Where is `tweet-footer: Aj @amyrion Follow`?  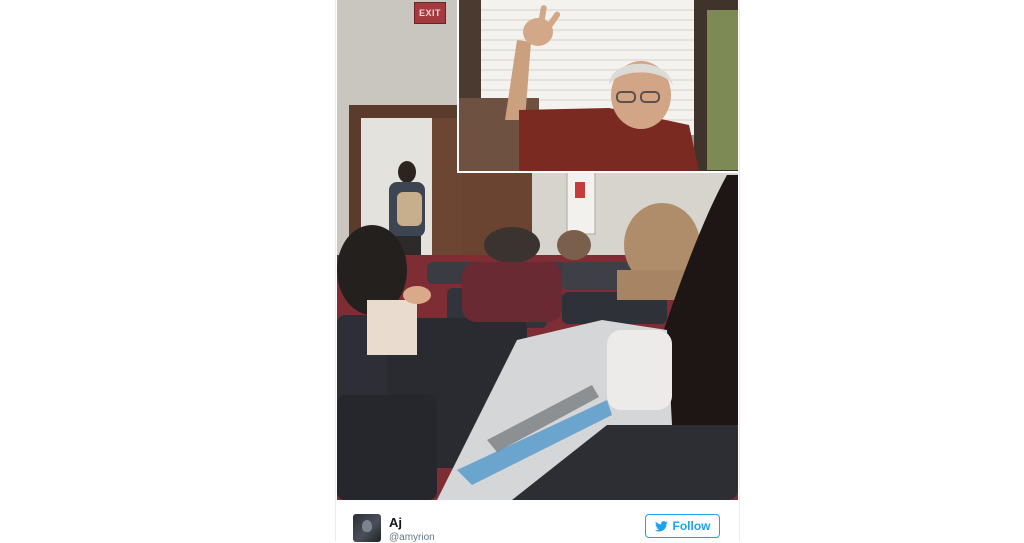
tweet-footer: Aj @amyrion Follow is located at coordinates (537, 521).